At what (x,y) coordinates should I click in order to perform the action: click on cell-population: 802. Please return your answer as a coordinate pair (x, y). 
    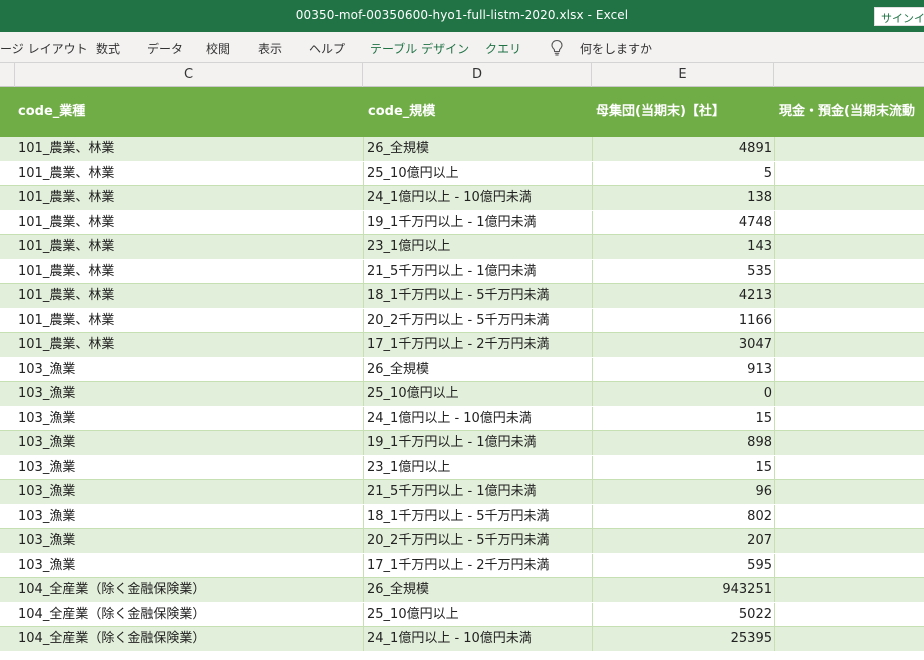
    Looking at the image, I should click on (682, 517).